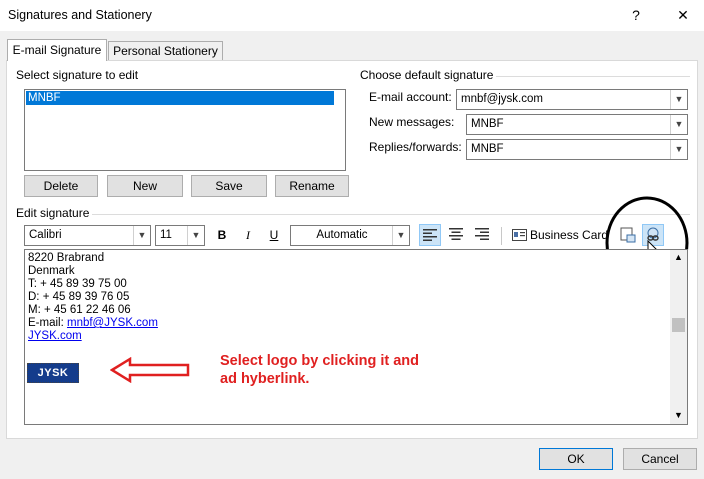 Image resolution: width=704 pixels, height=479 pixels. What do you see at coordinates (342, 235) in the screenshot?
I see `font-color-value: Automatic` at bounding box center [342, 235].